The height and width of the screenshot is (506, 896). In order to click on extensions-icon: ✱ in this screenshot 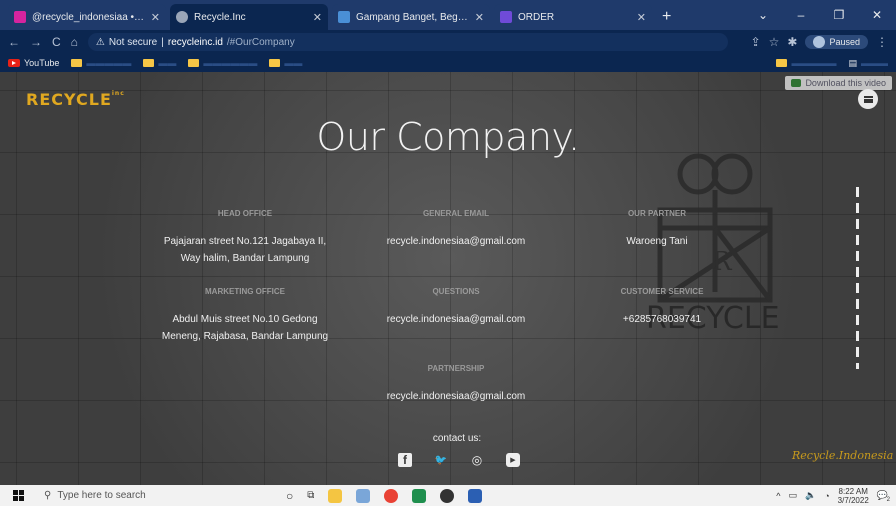, I will do `click(792, 42)`.